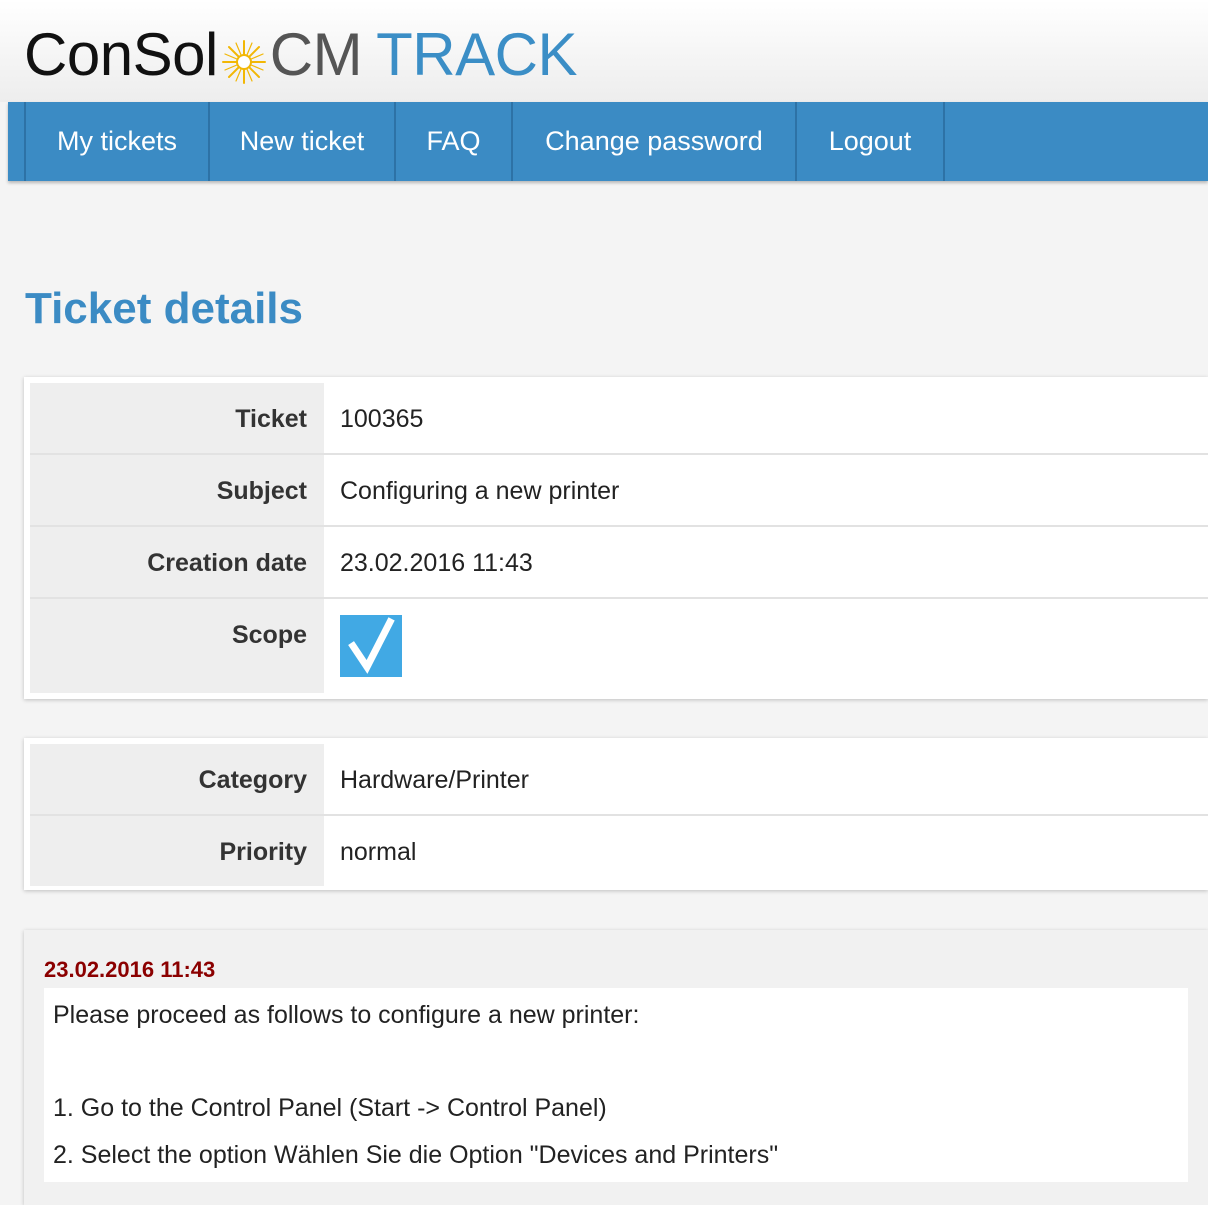  I want to click on scope-checkbox, so click(371, 646).